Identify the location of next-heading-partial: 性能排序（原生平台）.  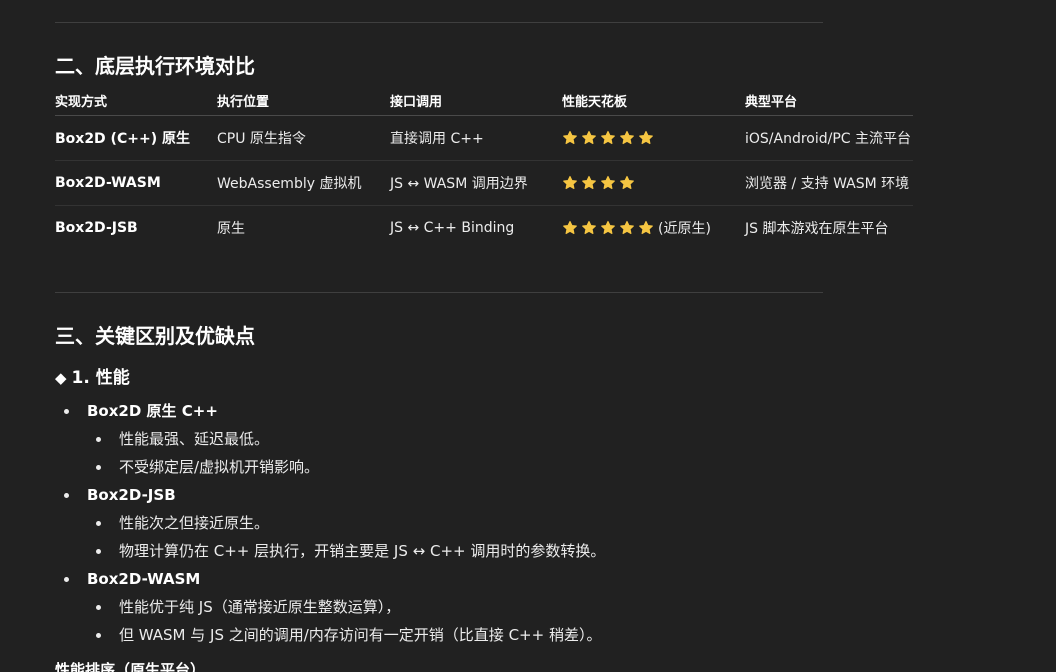
(130, 666).